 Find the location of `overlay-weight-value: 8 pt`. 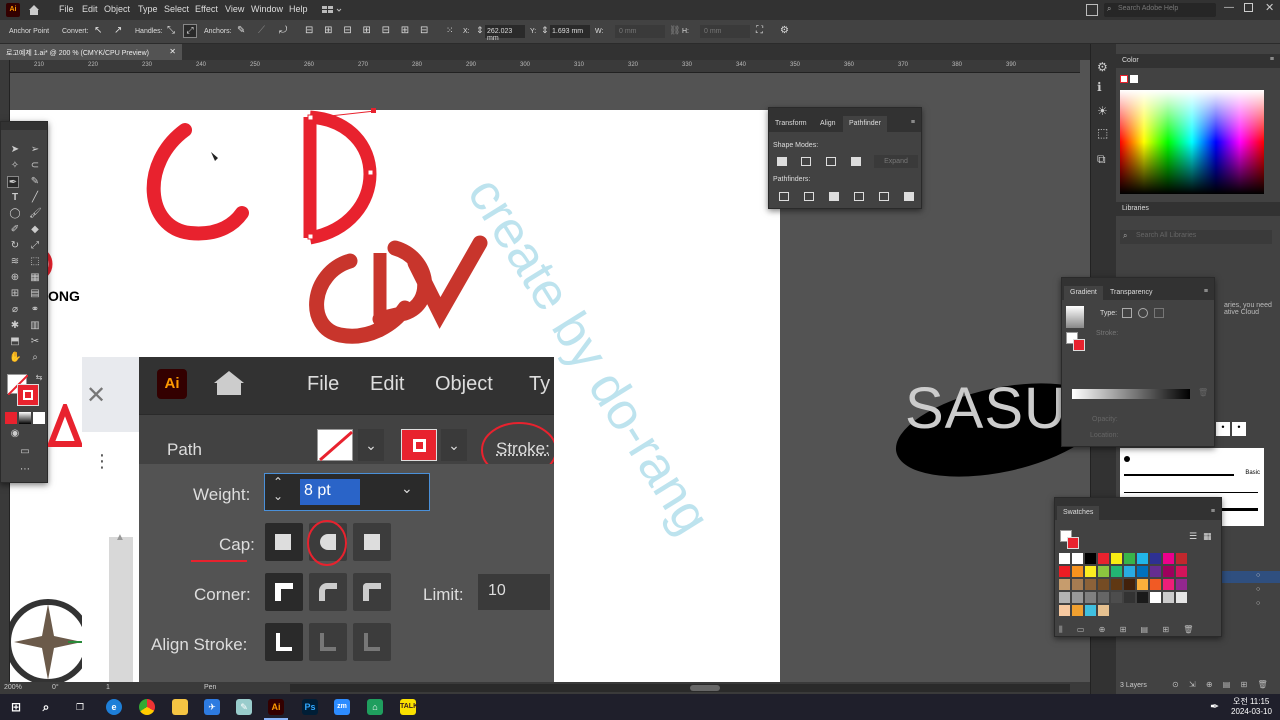

overlay-weight-value: 8 pt is located at coordinates (330, 492).